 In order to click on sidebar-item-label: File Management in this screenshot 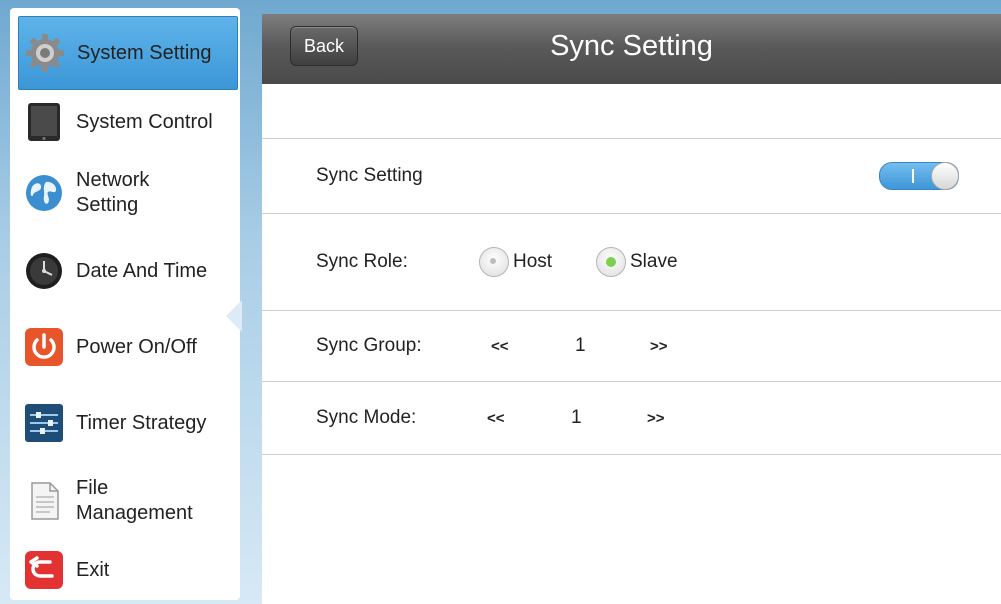, I will do `click(134, 500)`.